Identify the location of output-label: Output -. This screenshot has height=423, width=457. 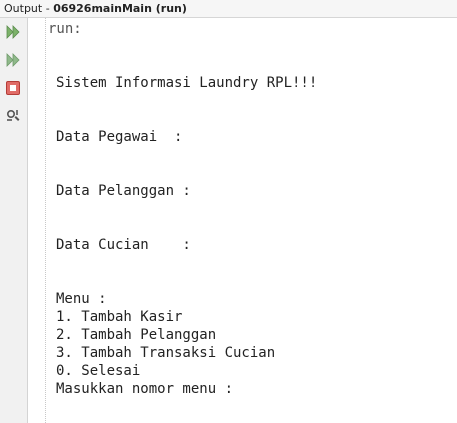
(29, 8).